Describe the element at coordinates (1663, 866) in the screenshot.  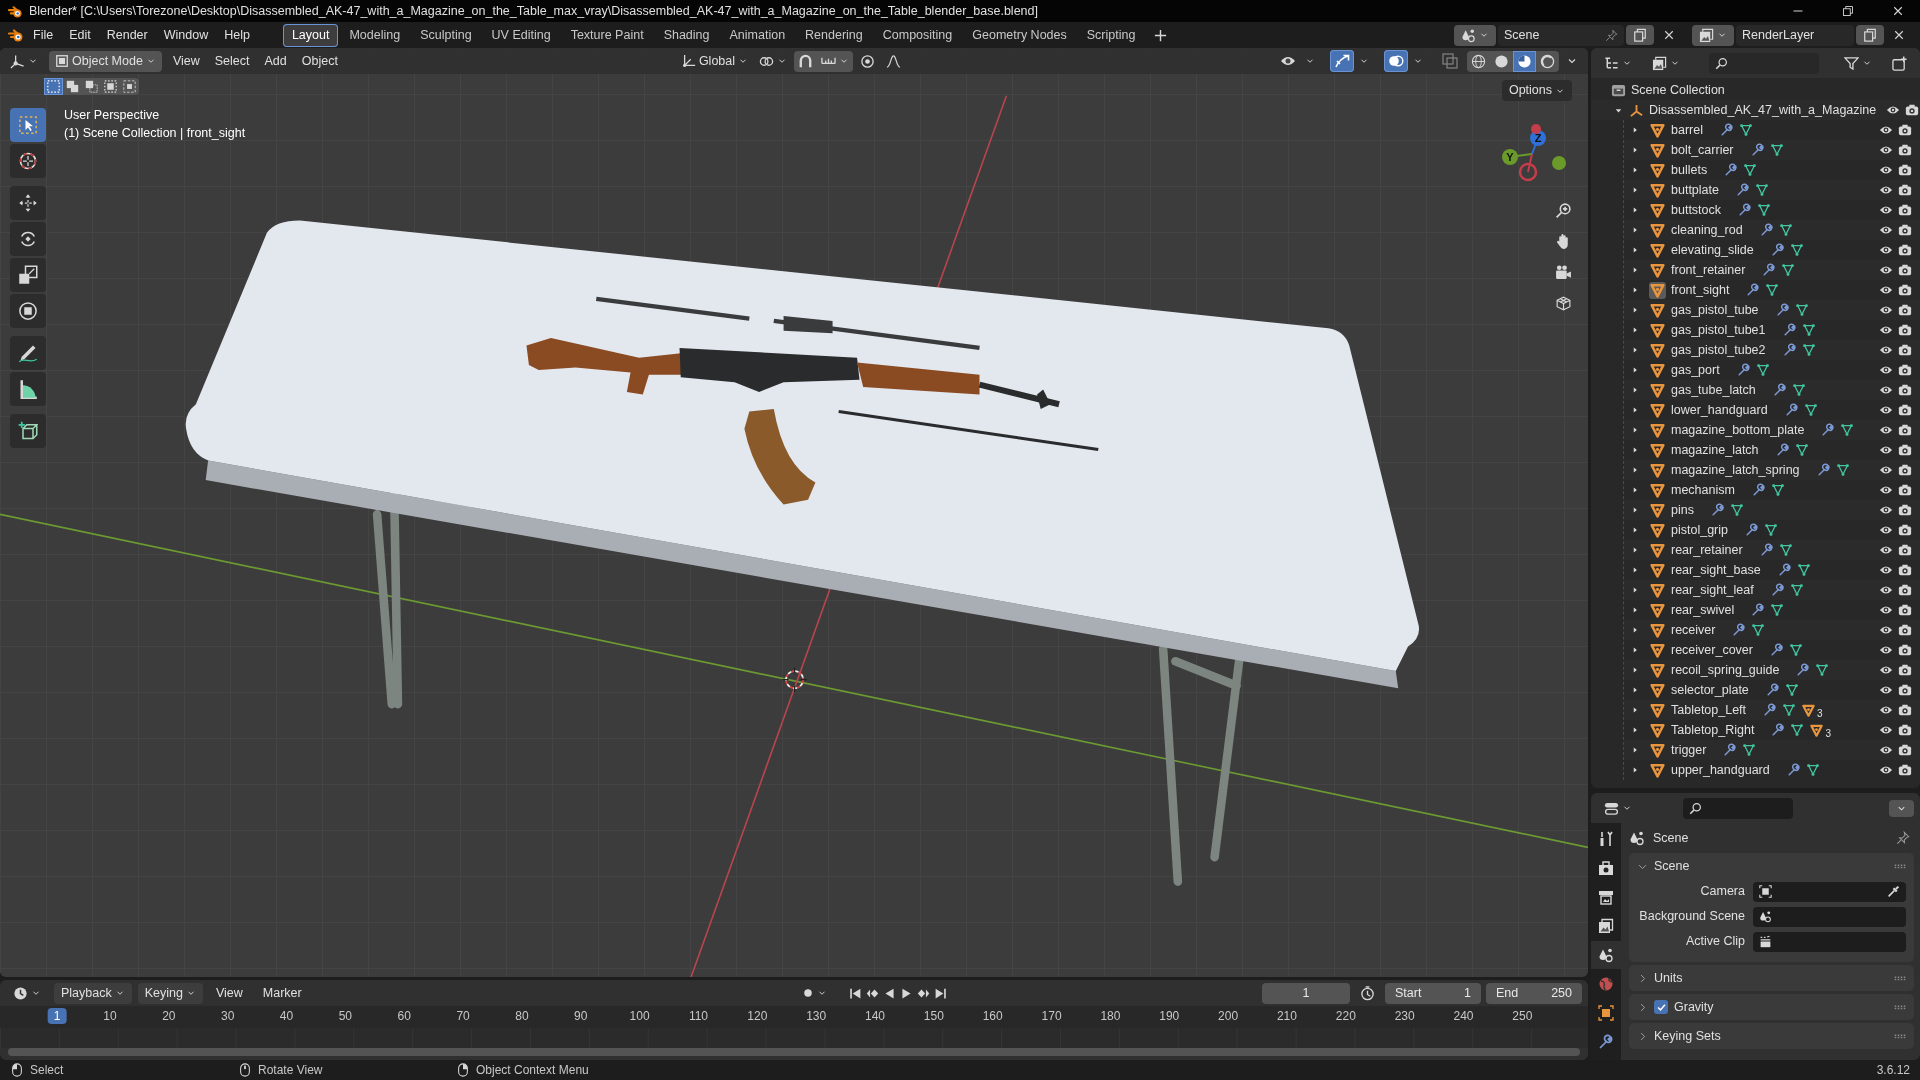
I see `panel-header: Scene` at that location.